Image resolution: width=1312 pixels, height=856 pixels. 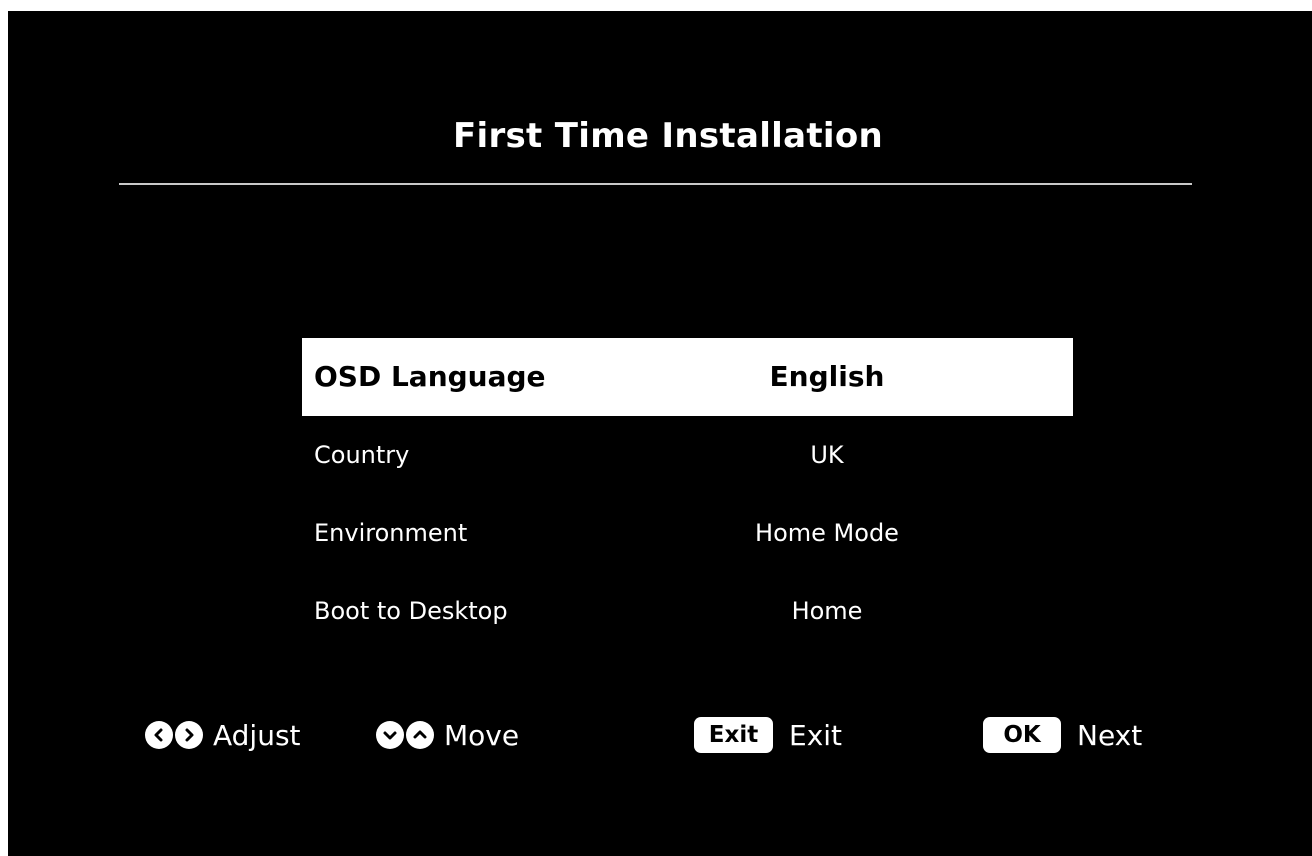 I want to click on arrow-left-icon, so click(x=159, y=735).